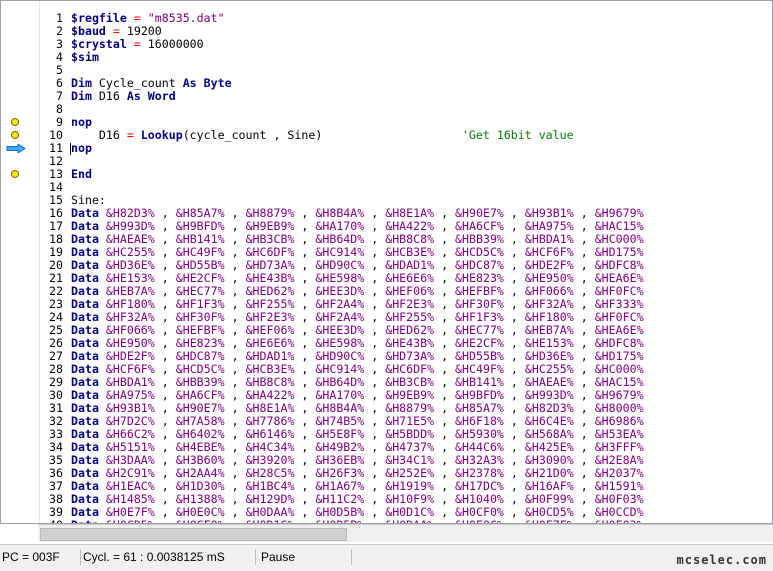  What do you see at coordinates (410, 434) in the screenshot?
I see `hex-value: &H5BDD%` at bounding box center [410, 434].